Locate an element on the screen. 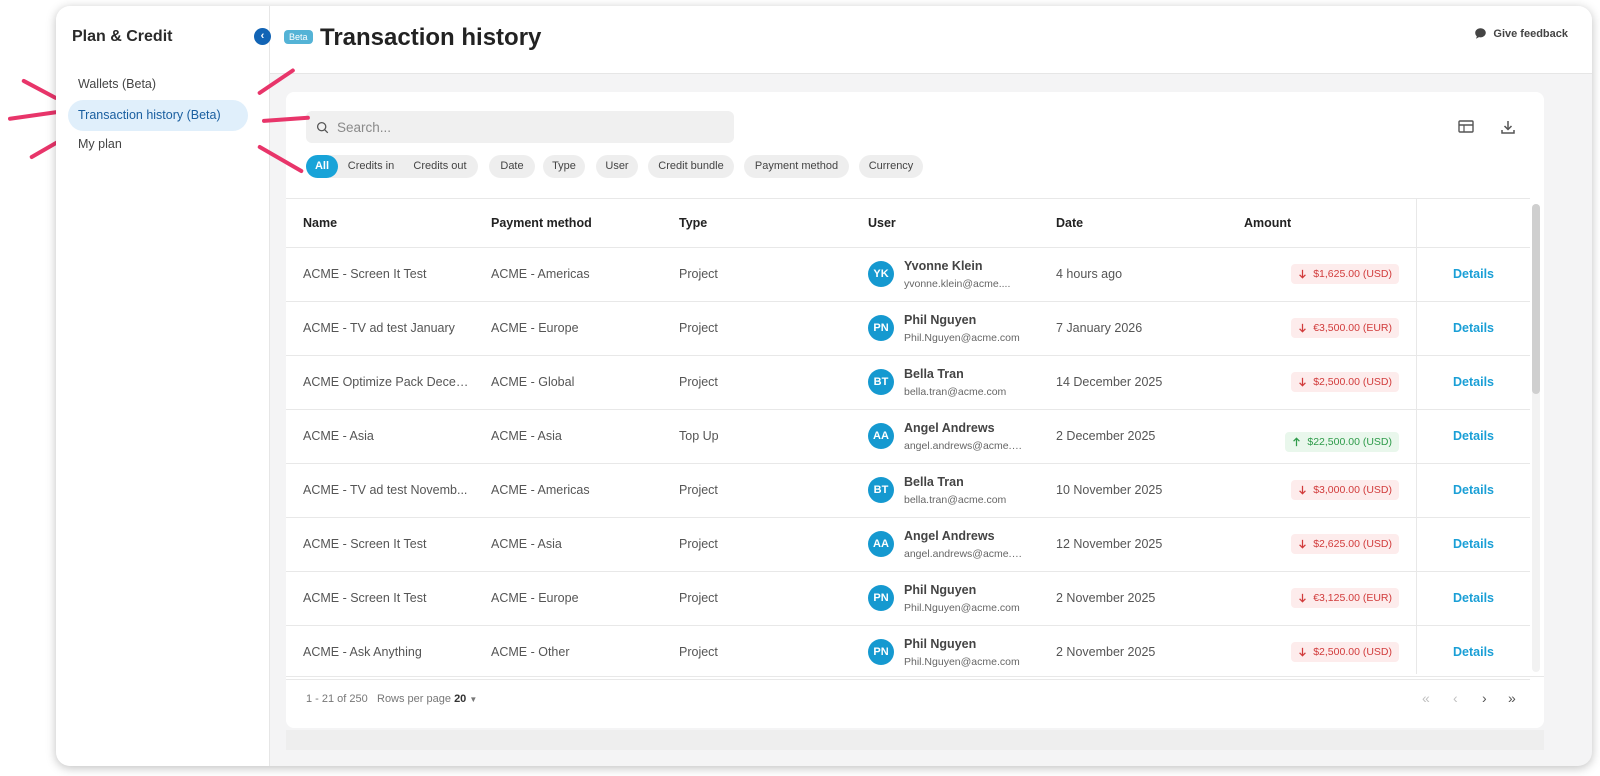 The image size is (1600, 776). cell-date: 4 hours ago is located at coordinates (1089, 274).